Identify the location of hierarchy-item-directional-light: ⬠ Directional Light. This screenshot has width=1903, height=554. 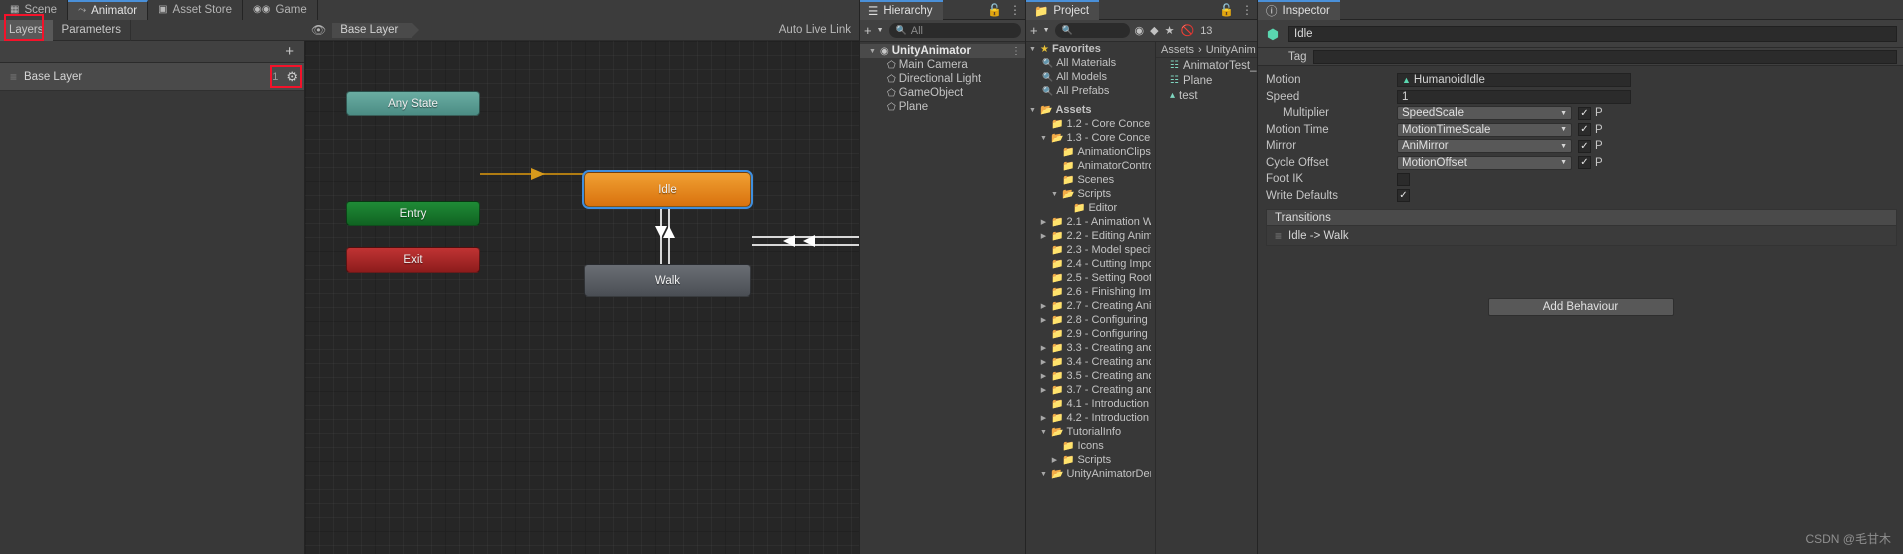
(942, 79).